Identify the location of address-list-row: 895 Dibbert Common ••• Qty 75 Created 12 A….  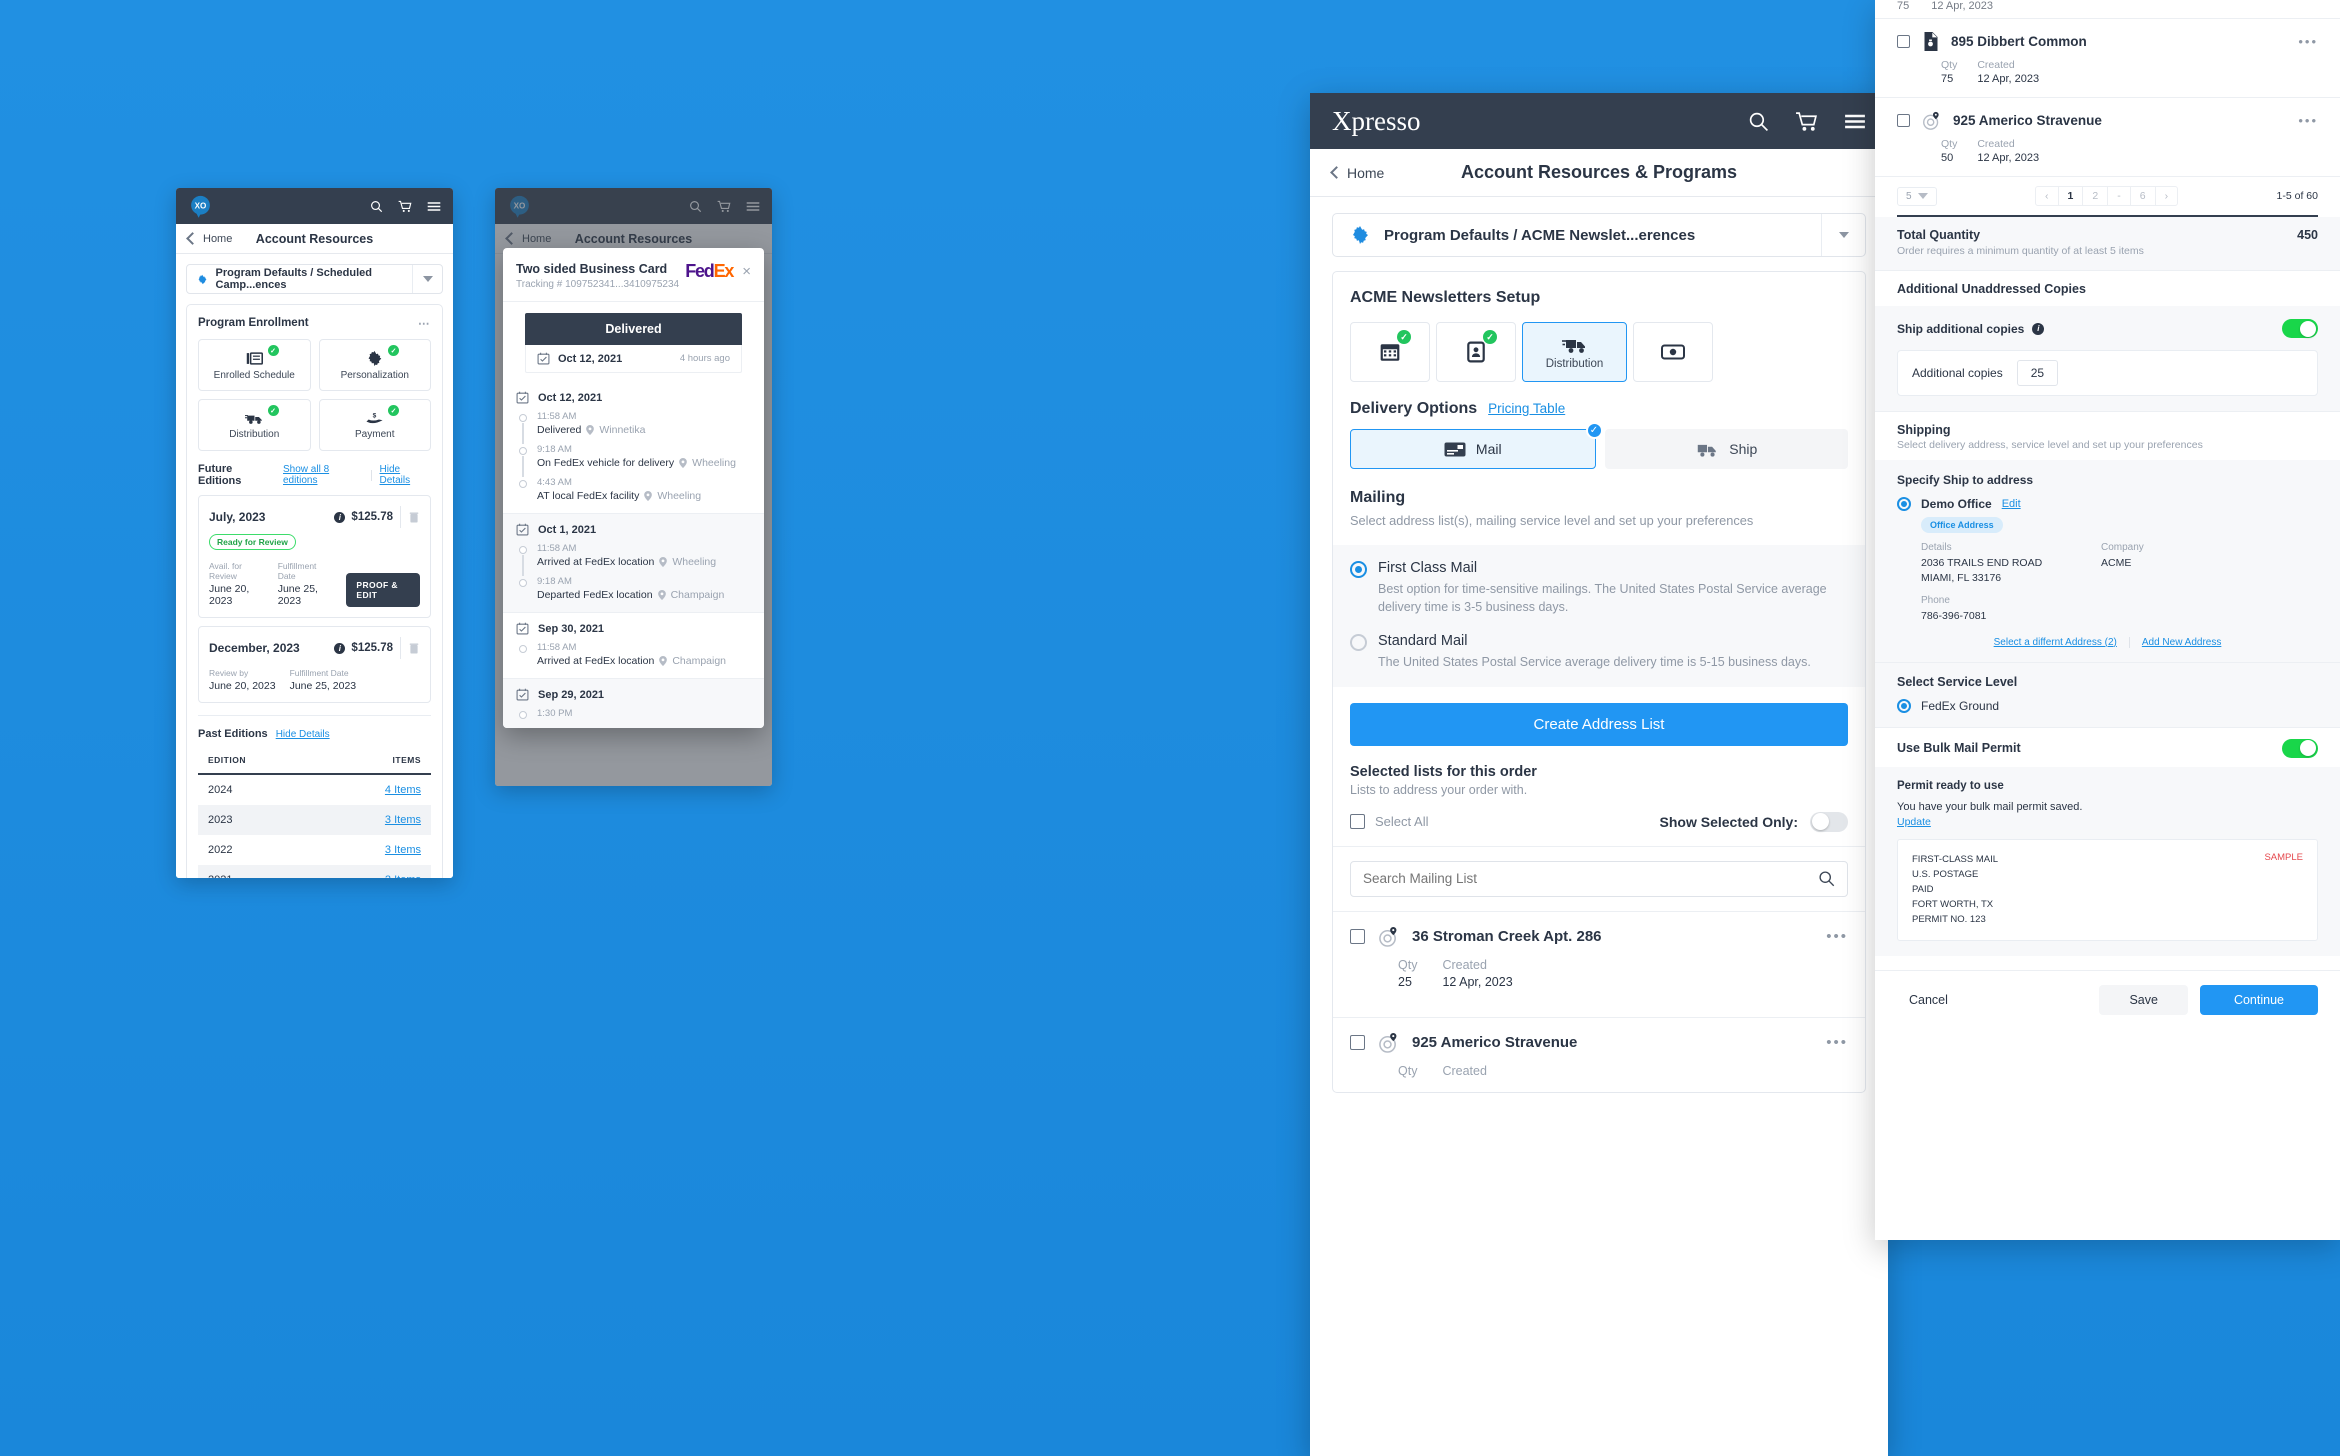
(2107, 57).